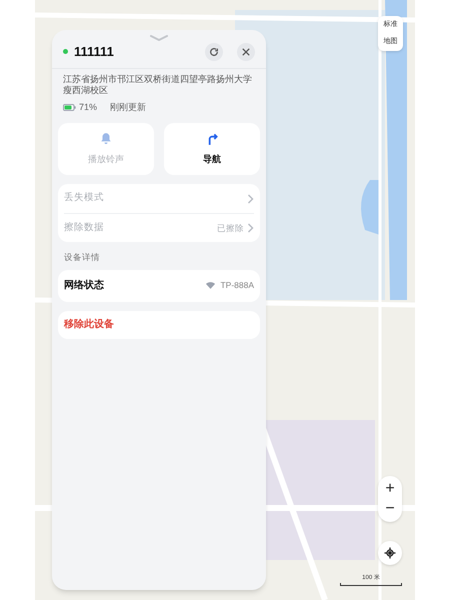 This screenshot has width=450, height=600. I want to click on close-icon, so click(246, 52).